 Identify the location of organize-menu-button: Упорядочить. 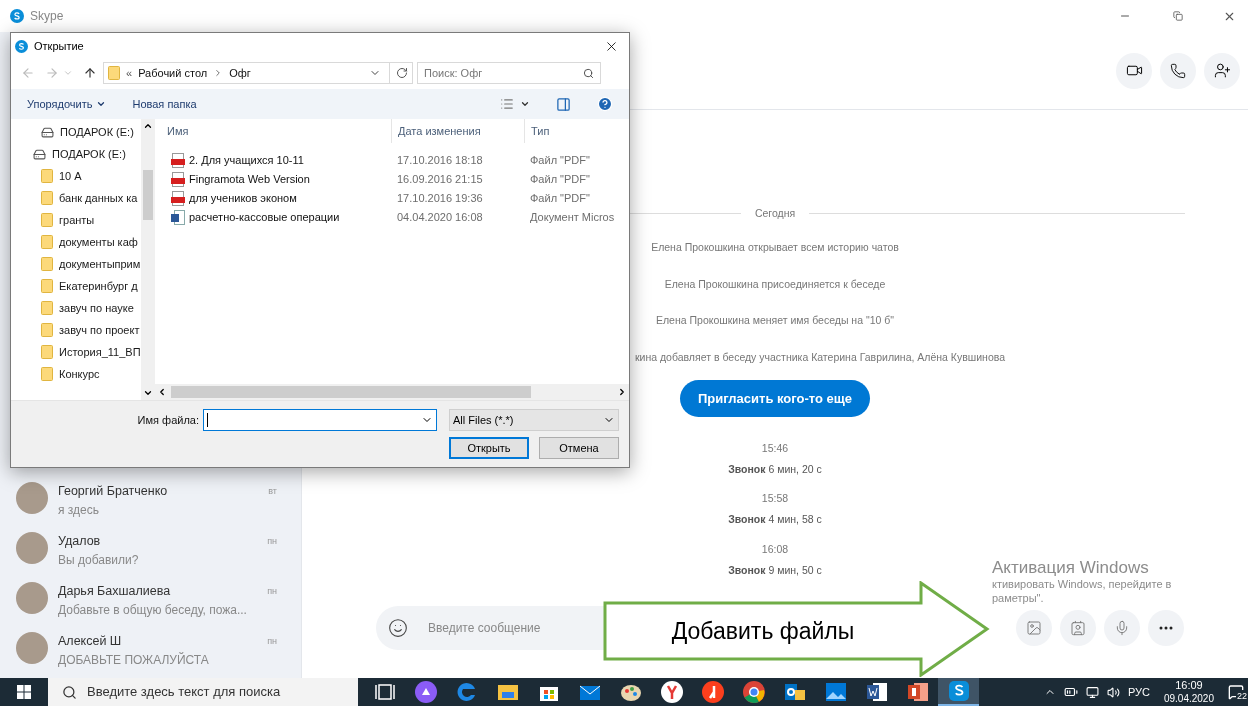
(67, 104).